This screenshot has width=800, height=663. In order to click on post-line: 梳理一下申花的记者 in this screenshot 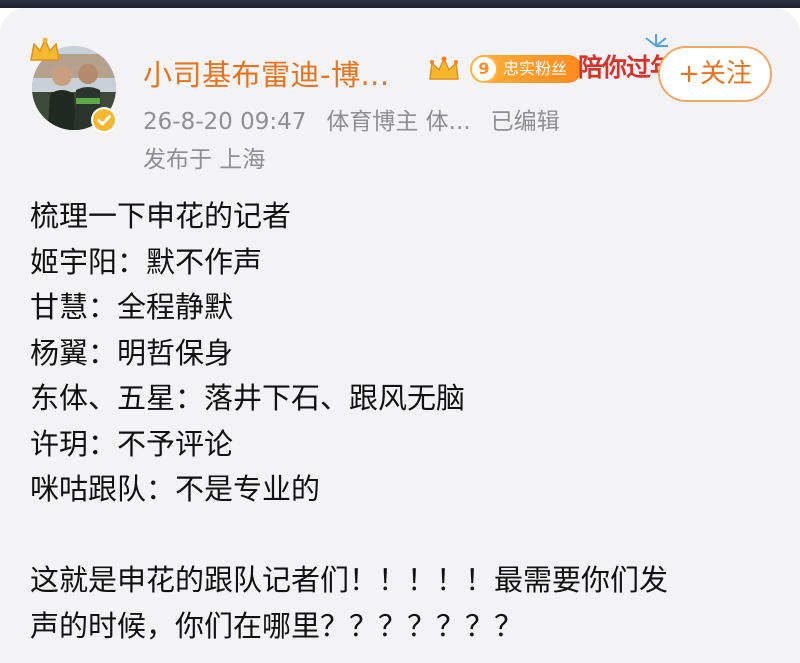, I will do `click(161, 216)`.